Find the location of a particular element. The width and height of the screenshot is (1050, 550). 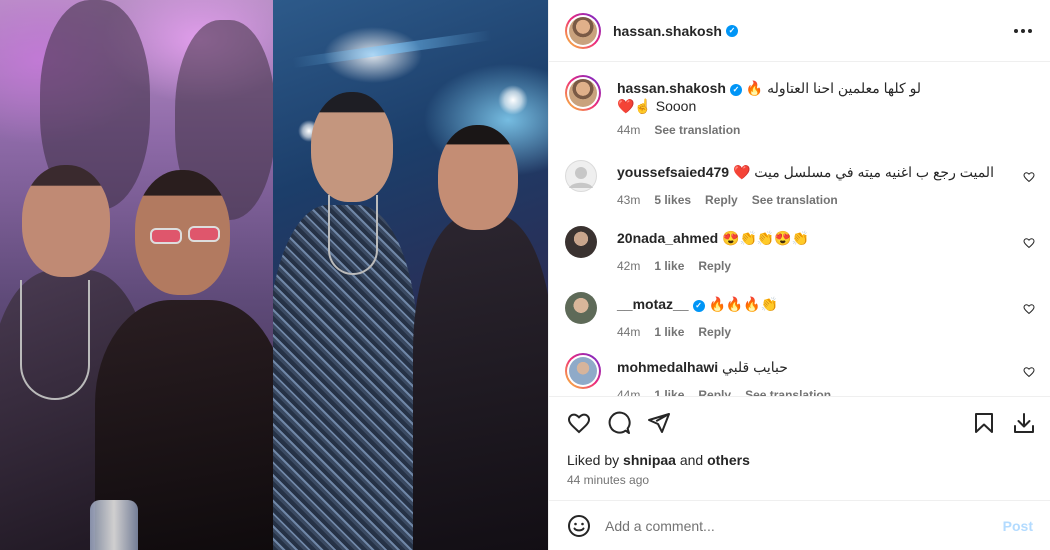

download-icon is located at coordinates (1024, 423).